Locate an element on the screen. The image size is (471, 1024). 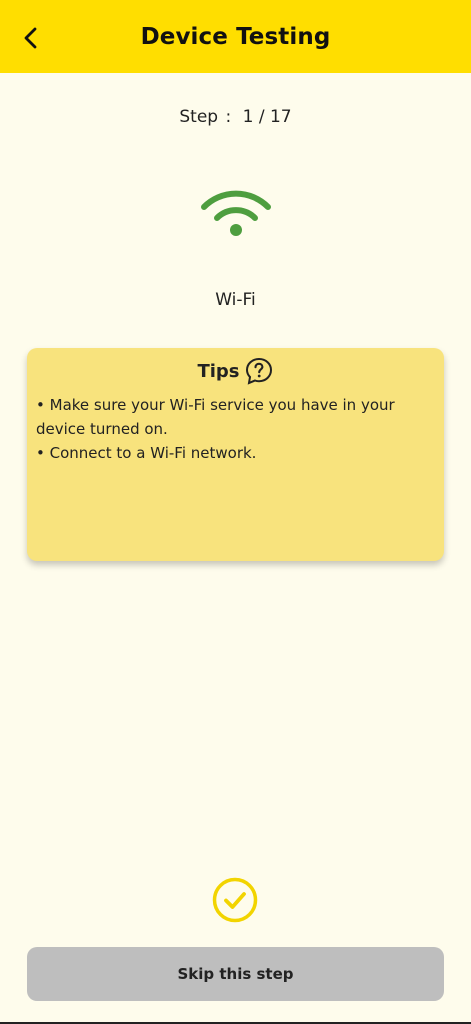
wifi-icon is located at coordinates (236, 213).